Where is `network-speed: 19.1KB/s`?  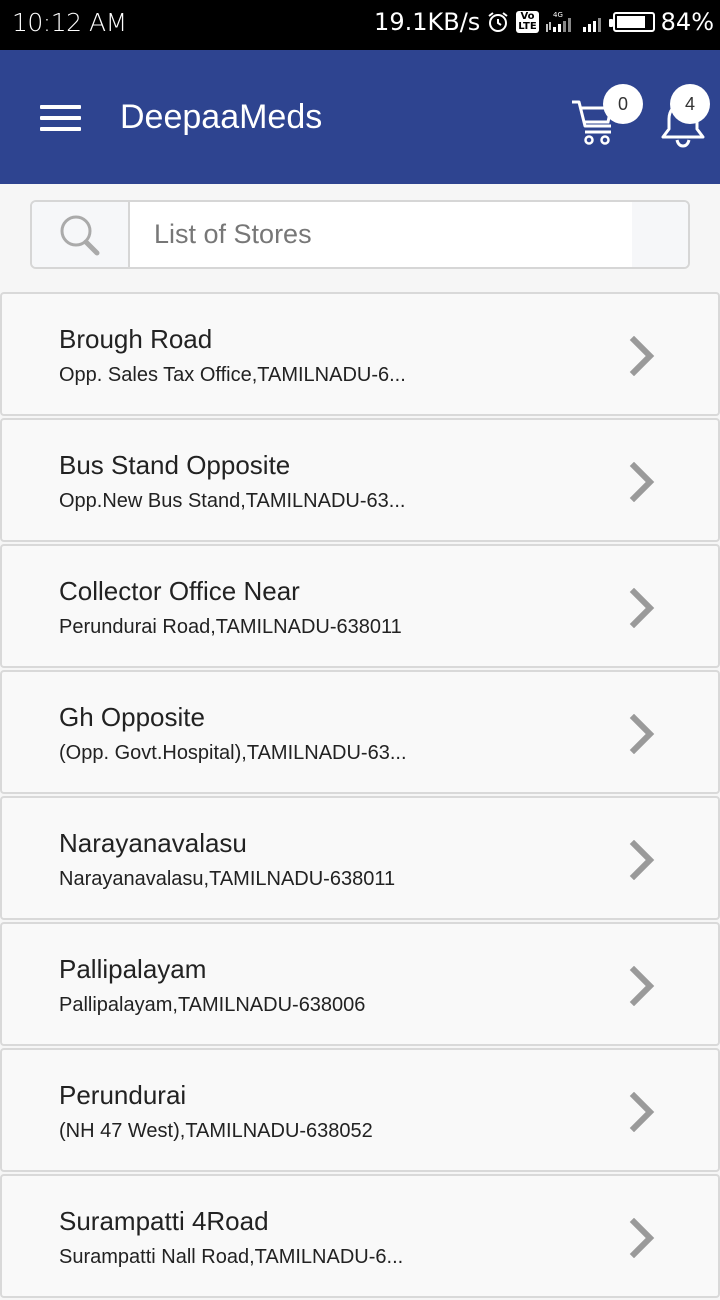 network-speed: 19.1KB/s is located at coordinates (427, 22).